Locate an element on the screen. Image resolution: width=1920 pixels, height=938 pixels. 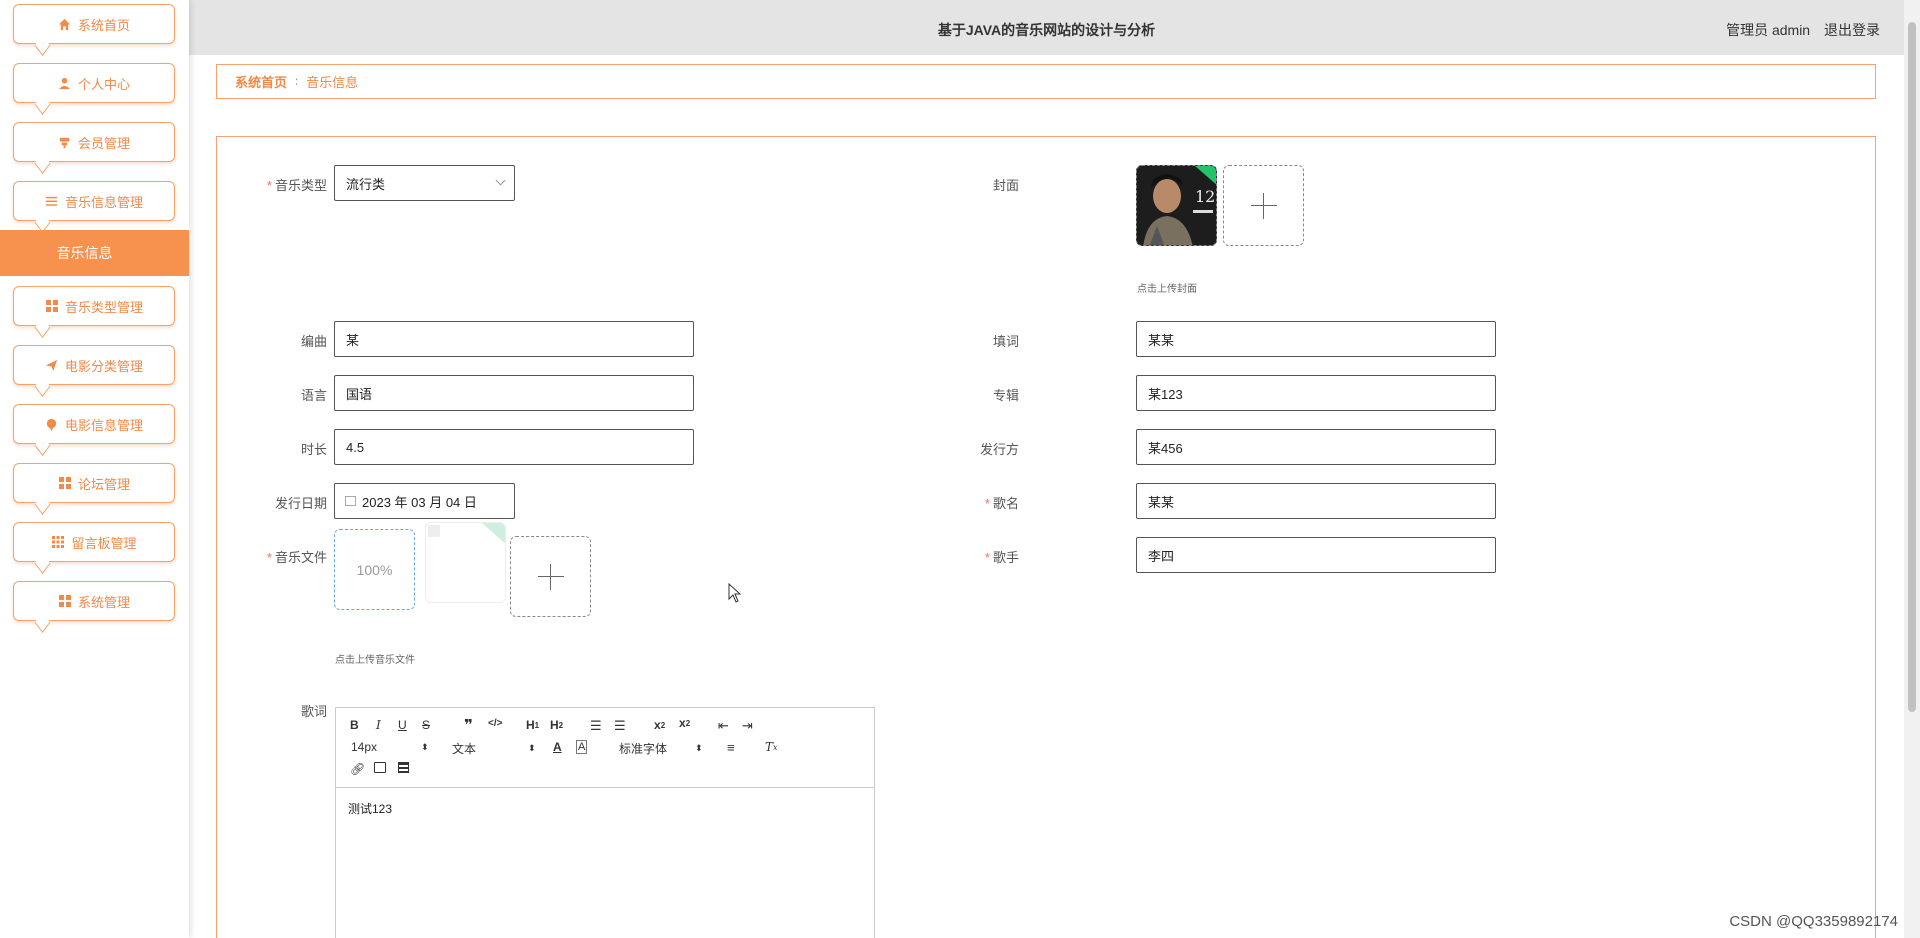
sidebar-item-forum: 论坛管理 is located at coordinates (94, 483).